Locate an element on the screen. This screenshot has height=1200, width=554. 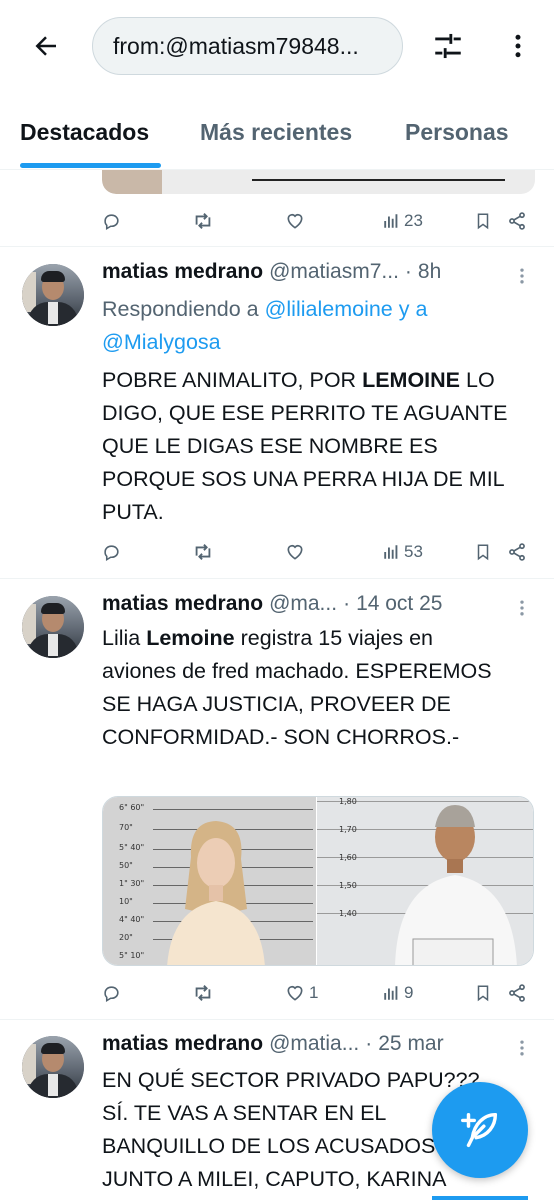
divider is located at coordinates (277, 578).